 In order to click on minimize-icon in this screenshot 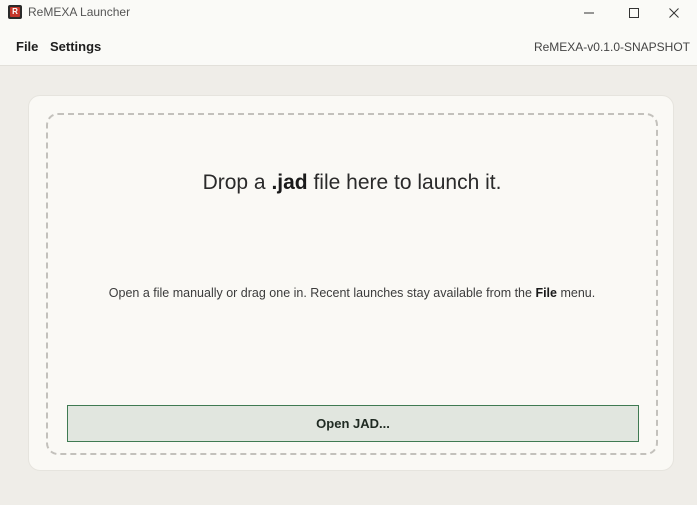, I will do `click(589, 13)`.